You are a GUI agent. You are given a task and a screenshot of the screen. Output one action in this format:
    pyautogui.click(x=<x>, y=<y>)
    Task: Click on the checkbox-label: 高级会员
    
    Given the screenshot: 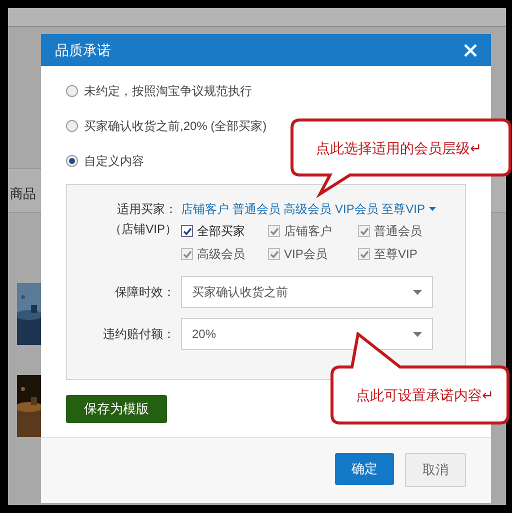 What is the action you would take?
    pyautogui.click(x=221, y=254)
    